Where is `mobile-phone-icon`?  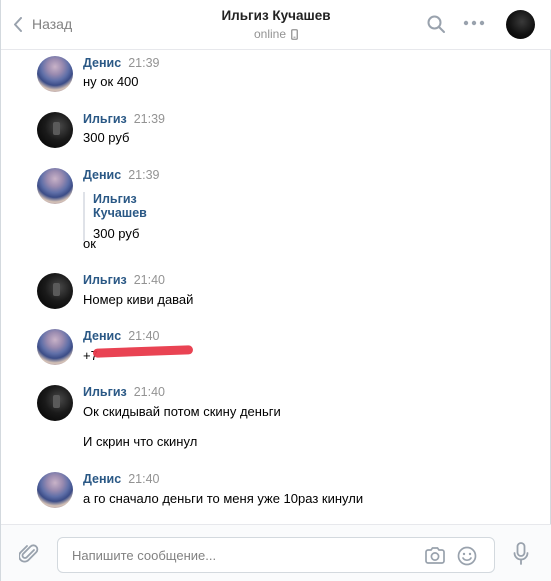 mobile-phone-icon is located at coordinates (294, 34).